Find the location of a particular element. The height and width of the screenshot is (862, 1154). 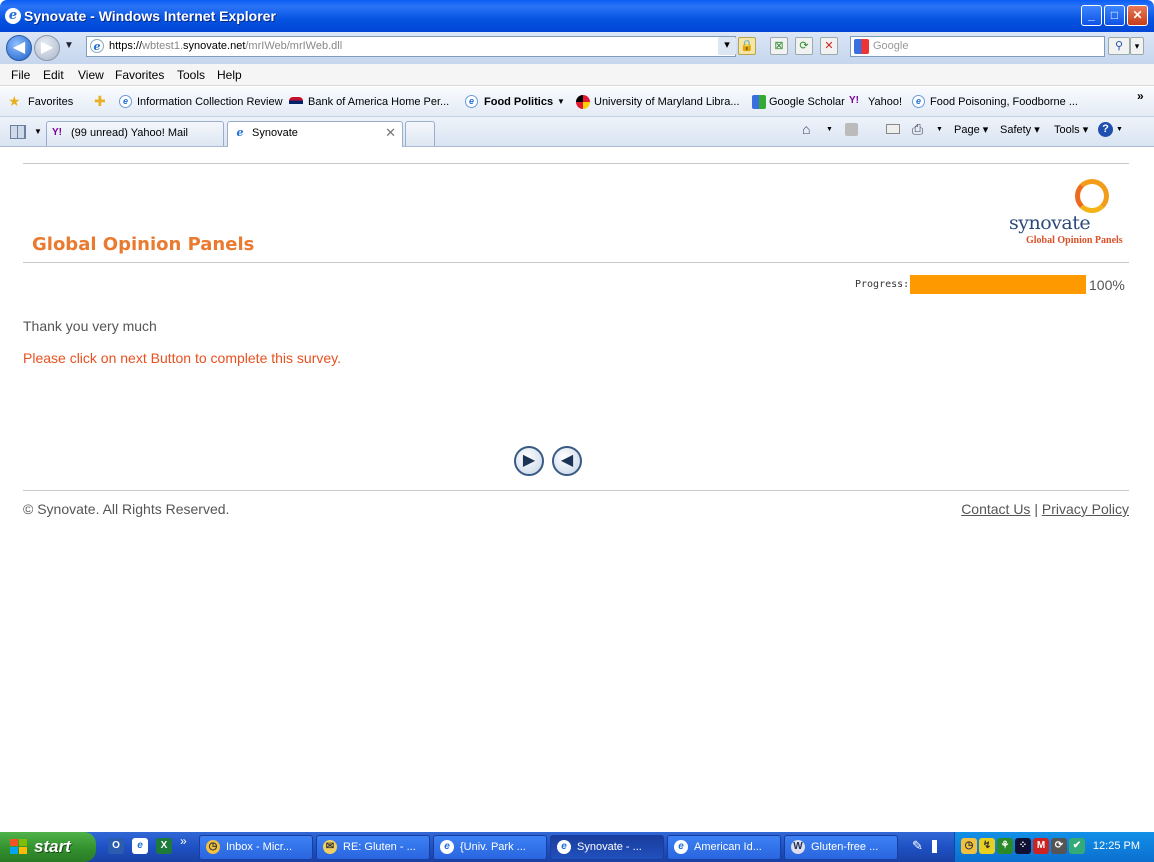

feeds-icon is located at coordinates (851, 129).